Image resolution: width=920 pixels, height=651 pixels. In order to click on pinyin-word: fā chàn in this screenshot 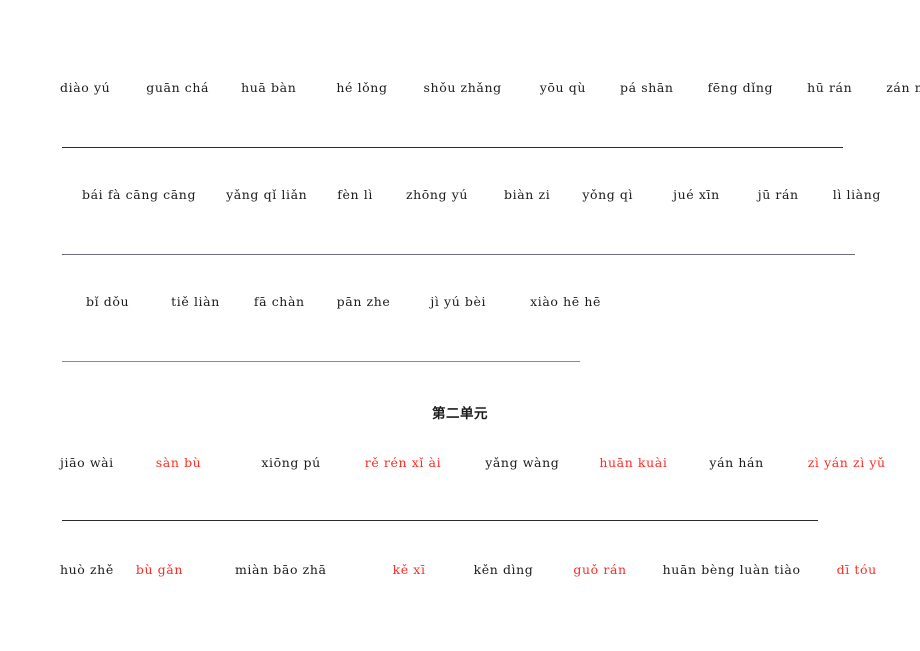, I will do `click(279, 301)`.